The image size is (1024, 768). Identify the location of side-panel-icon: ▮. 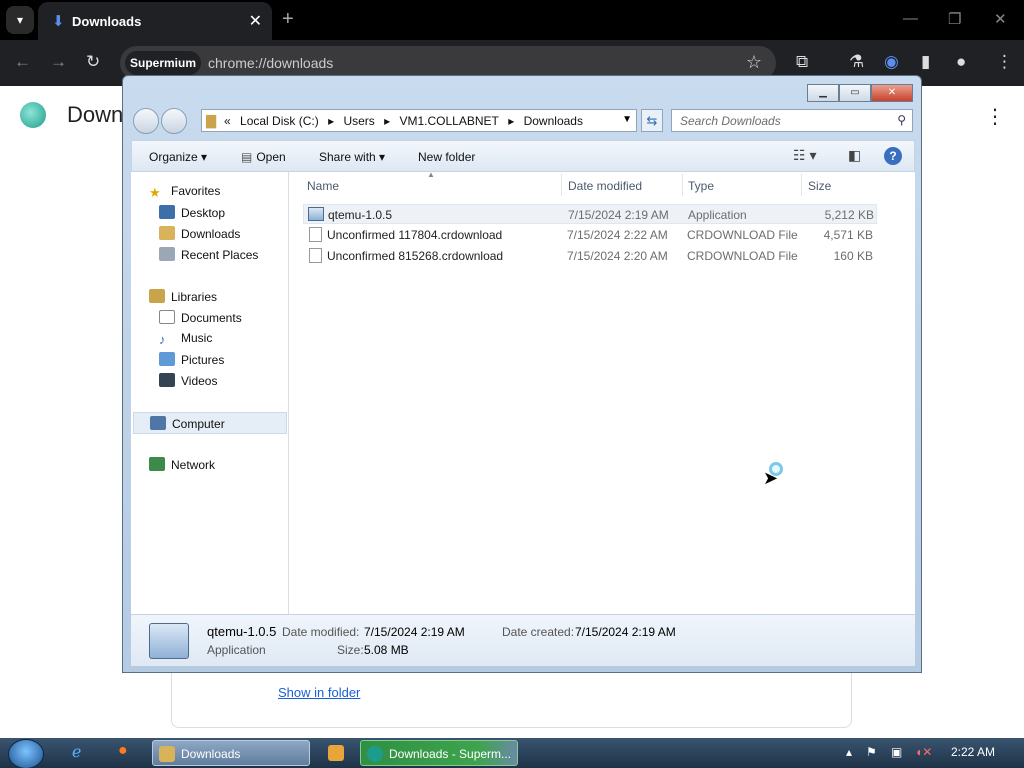
(925, 62).